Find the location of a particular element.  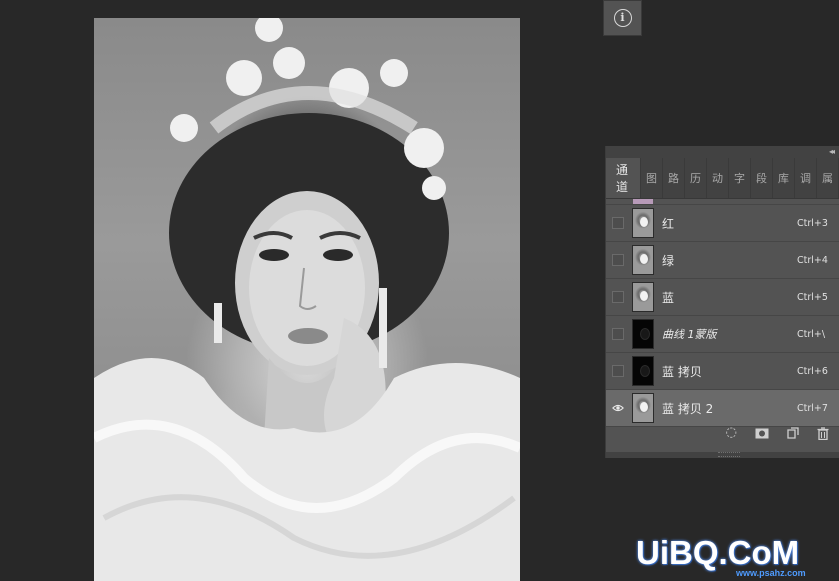

channel-shortcut: Ctrl+6 is located at coordinates (812, 371).